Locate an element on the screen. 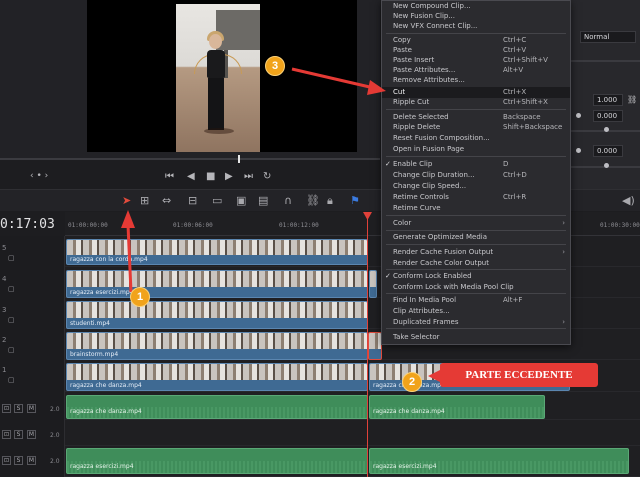 The height and width of the screenshot is (477, 640). overwrite-clip-icon: ▣ is located at coordinates (241, 200).